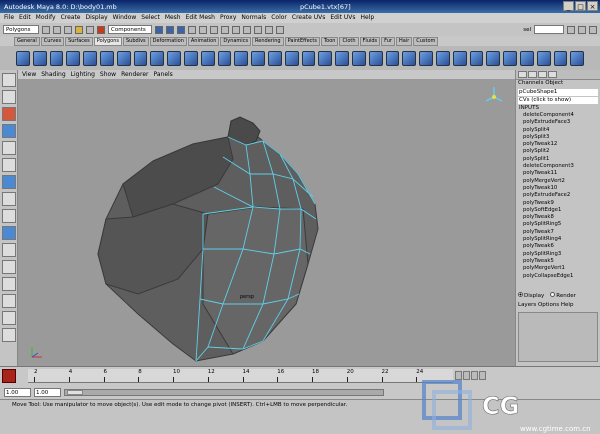 This screenshot has width=600, height=434. What do you see at coordinates (8, 131) in the screenshot?
I see `move-tool-icon` at bounding box center [8, 131].